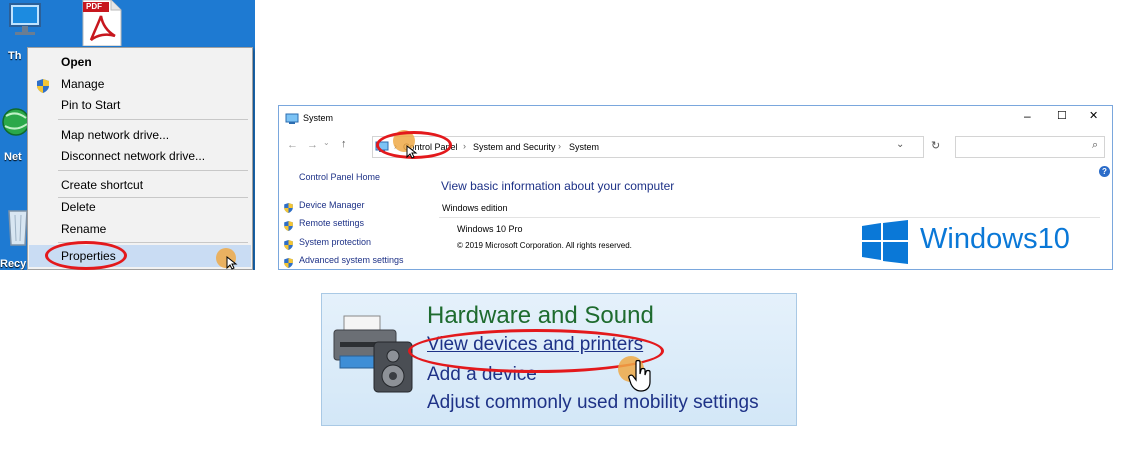 The width and height of the screenshot is (1135, 466). I want to click on breadcrumb-system-and-security: System and Security, so click(514, 147).